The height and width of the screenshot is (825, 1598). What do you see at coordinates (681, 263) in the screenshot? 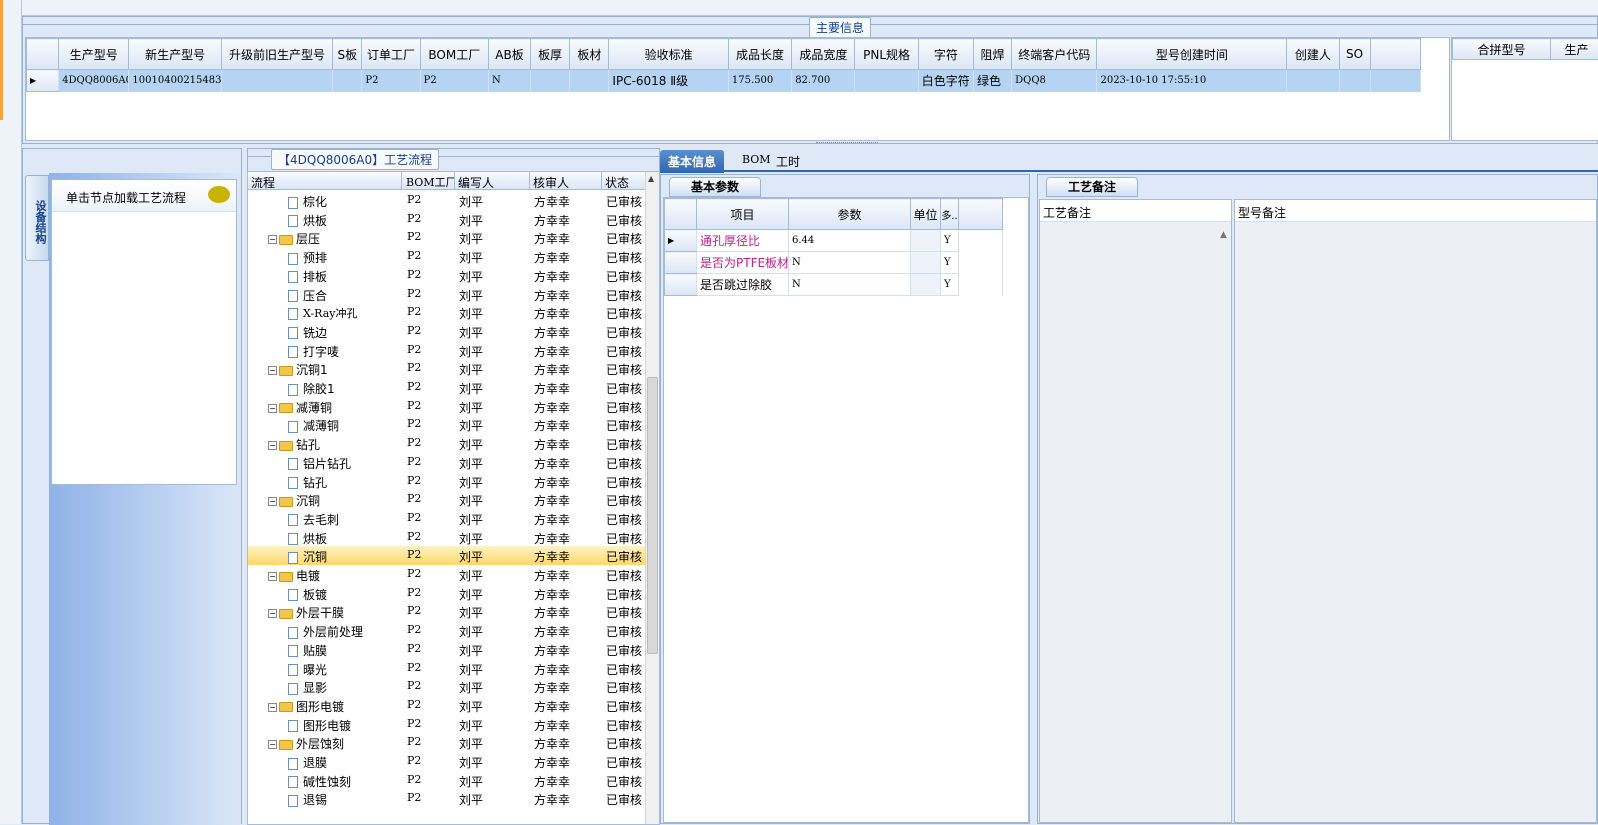
I see `row-indicator` at bounding box center [681, 263].